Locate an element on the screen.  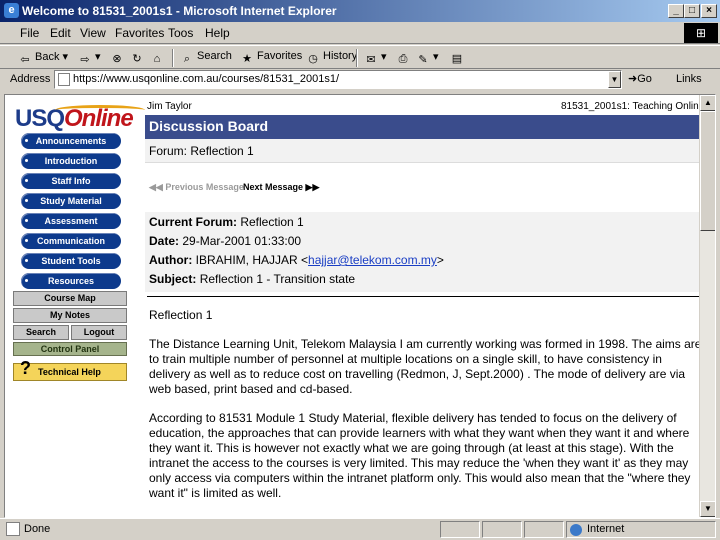
forum-value: Reflection 1 is located at coordinates (222, 151).